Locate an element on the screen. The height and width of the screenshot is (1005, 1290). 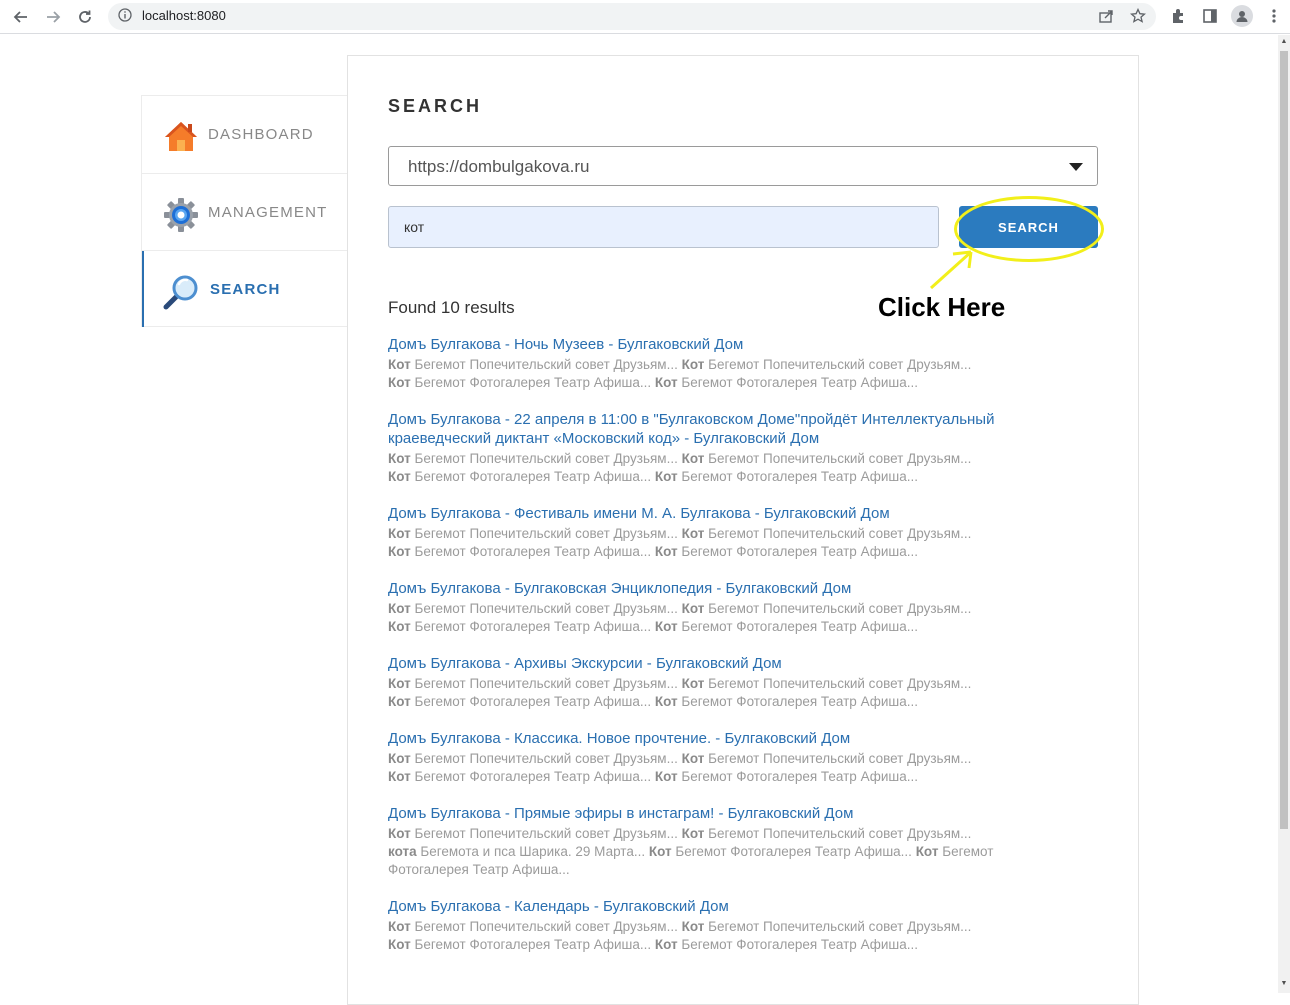
share-icon is located at coordinates (1106, 16).